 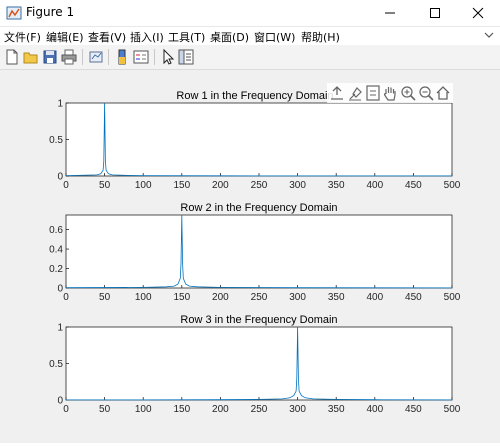 I want to click on subplot-1-title: Row 1 in the Frequency Domain, so click(x=254, y=96).